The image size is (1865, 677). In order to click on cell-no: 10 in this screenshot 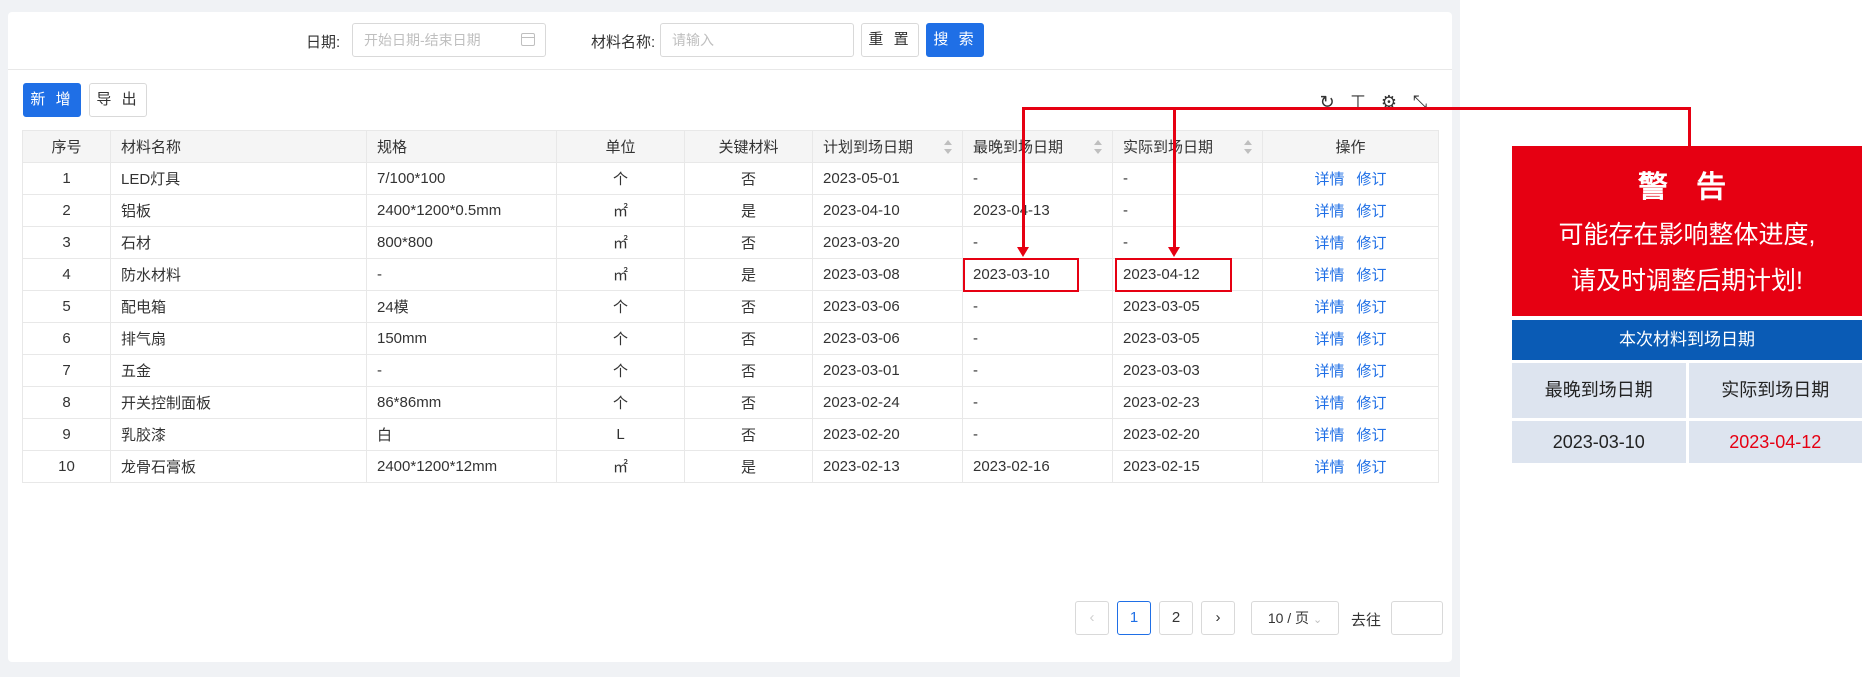, I will do `click(66, 466)`.